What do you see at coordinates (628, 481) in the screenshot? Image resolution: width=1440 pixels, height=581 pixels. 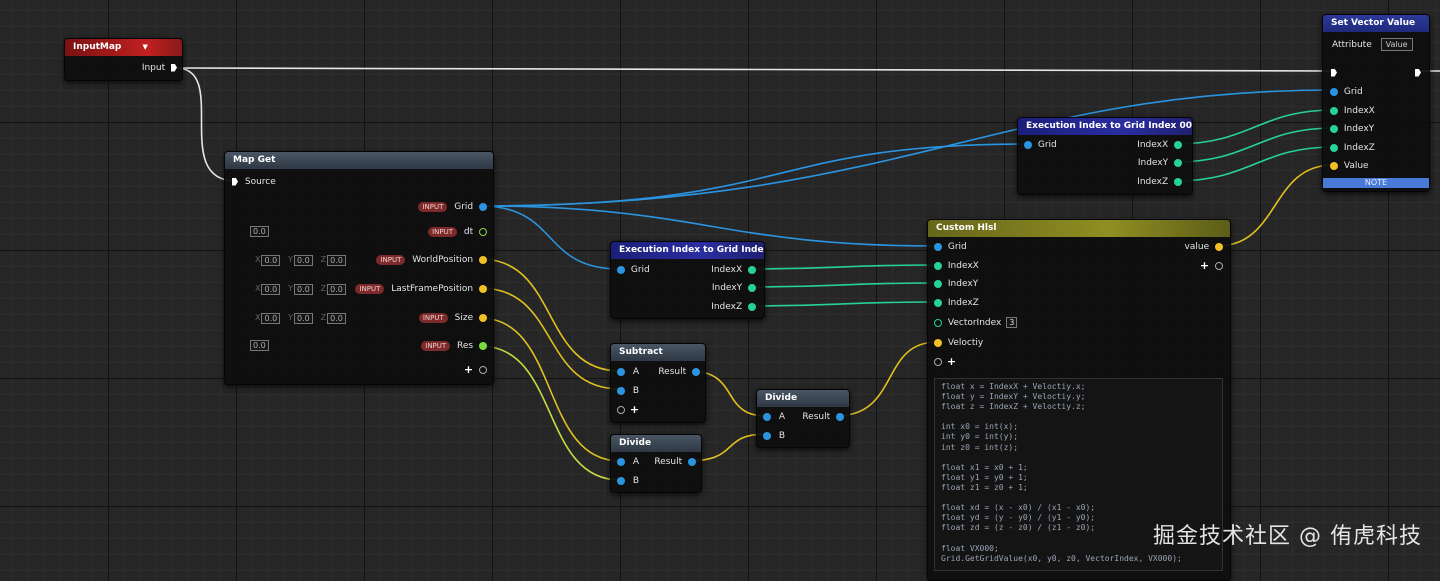 I see `divide-a-in-b: B` at bounding box center [628, 481].